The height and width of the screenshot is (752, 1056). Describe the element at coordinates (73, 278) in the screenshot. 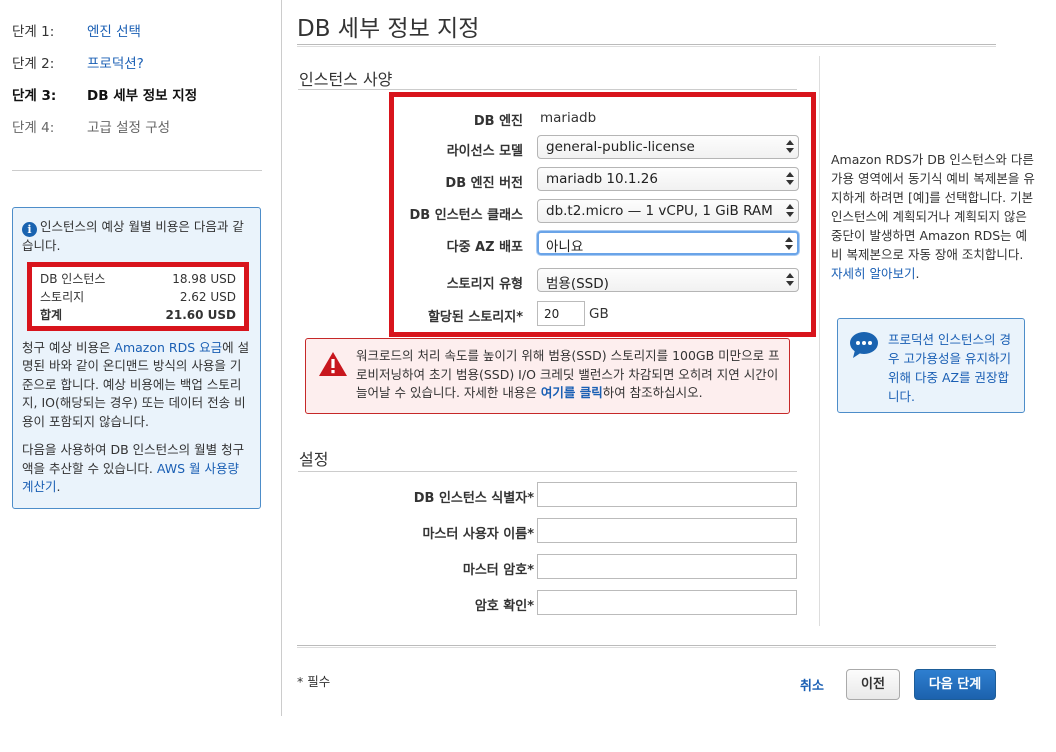

I see `cost-label: DB 인스턴스` at that location.